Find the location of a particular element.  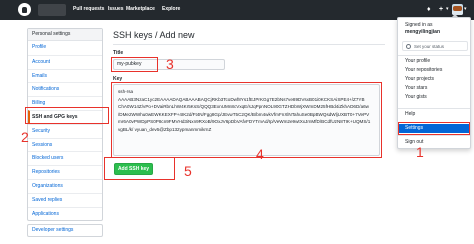

annotation-number-5: 5 is located at coordinates (188, 171).